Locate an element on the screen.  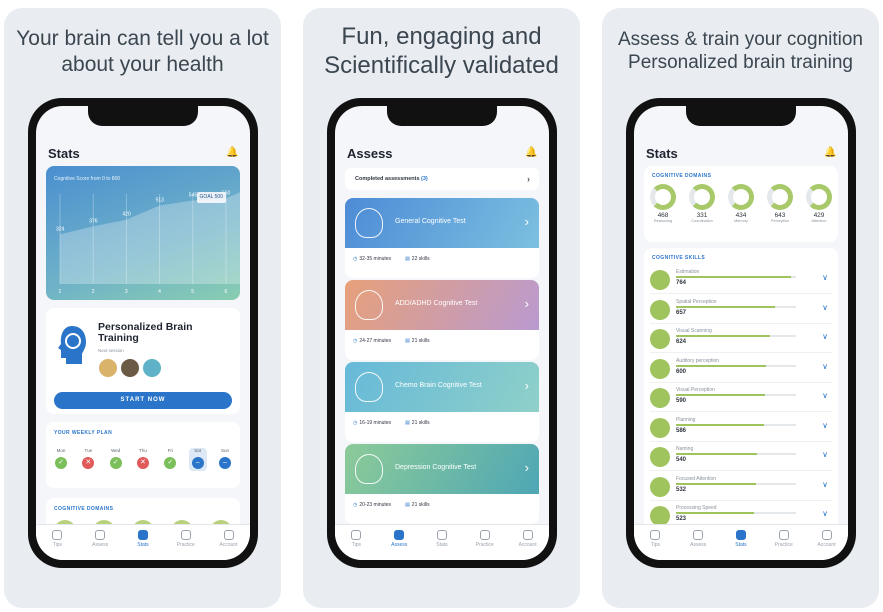
plan-day: Thu ✕ is located at coordinates (143, 459).